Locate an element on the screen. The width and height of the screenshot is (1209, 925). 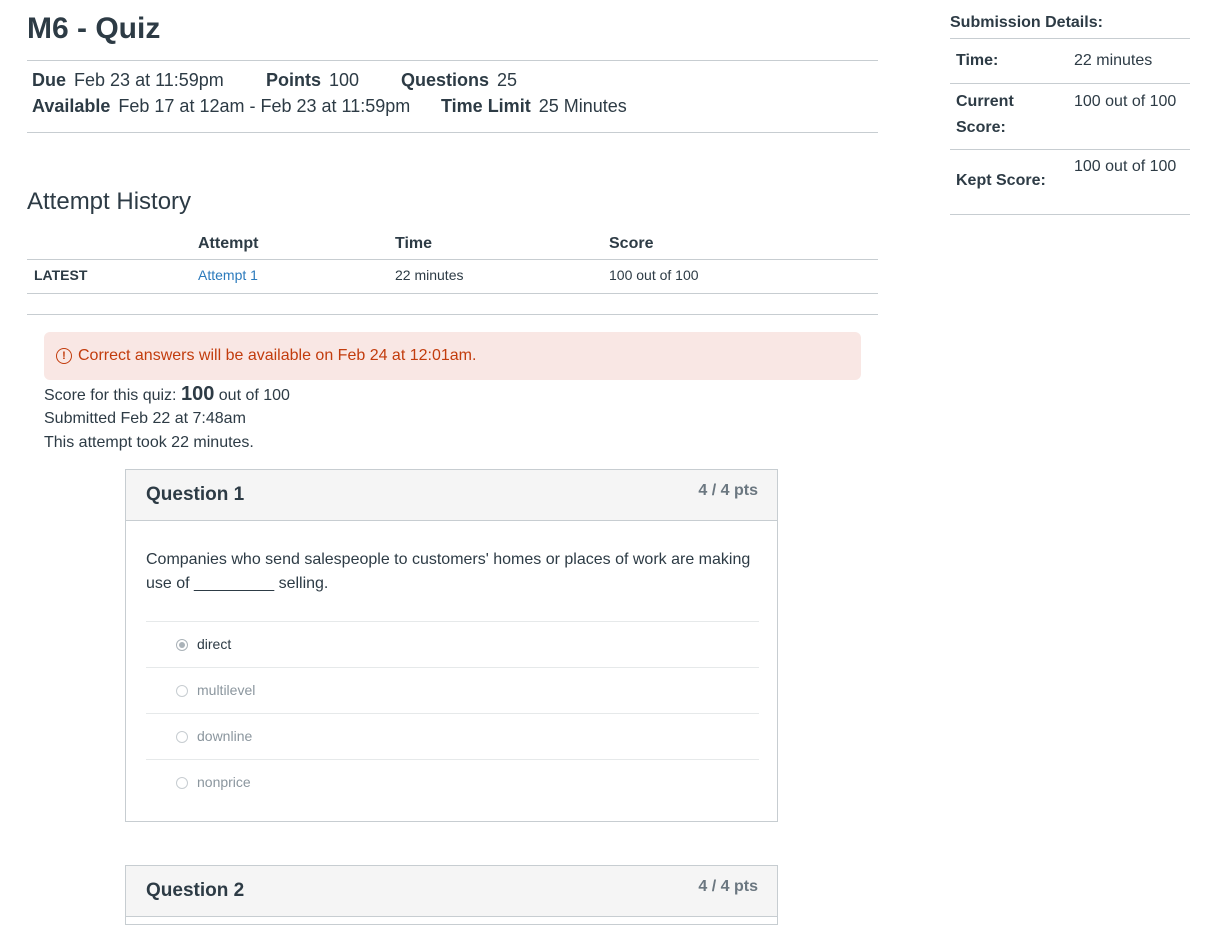
points-meta: Points 100 is located at coordinates (312, 80).